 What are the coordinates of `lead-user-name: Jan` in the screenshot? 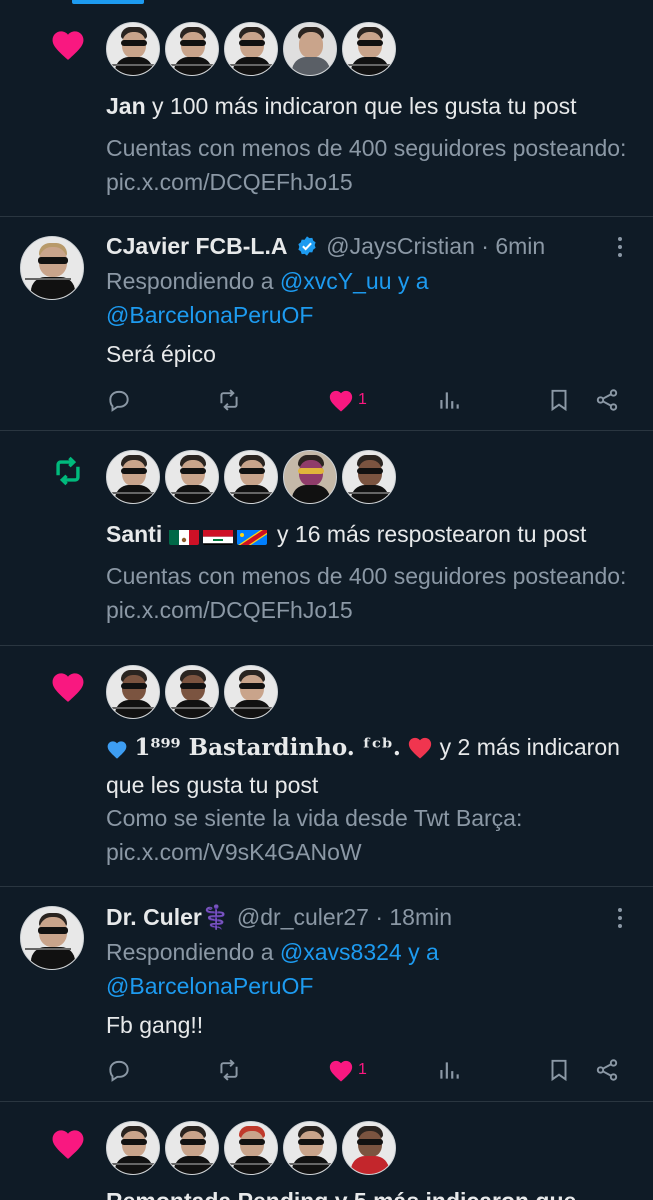 It's located at (126, 106).